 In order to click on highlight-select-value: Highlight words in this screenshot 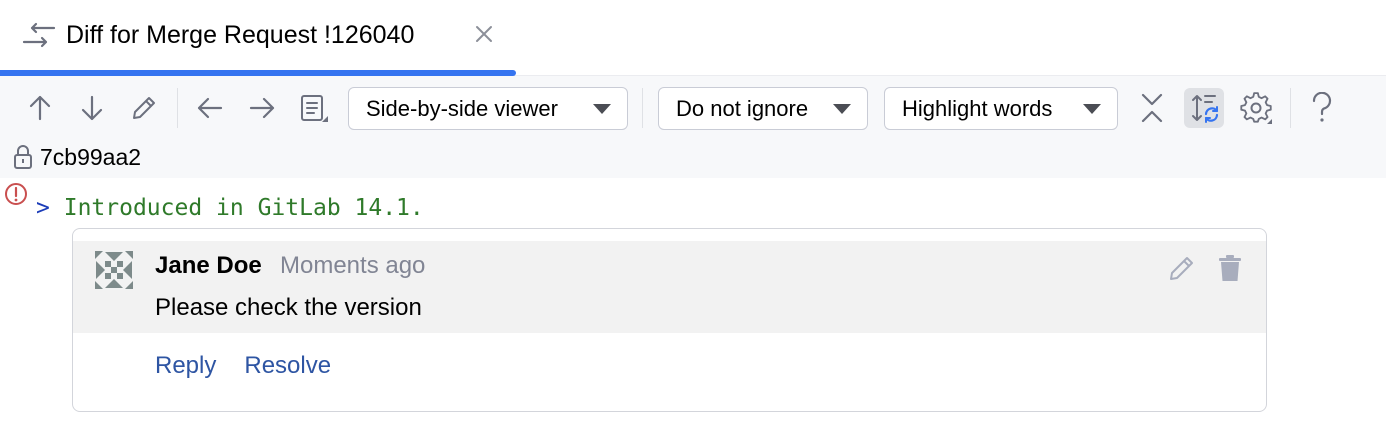, I will do `click(977, 108)`.